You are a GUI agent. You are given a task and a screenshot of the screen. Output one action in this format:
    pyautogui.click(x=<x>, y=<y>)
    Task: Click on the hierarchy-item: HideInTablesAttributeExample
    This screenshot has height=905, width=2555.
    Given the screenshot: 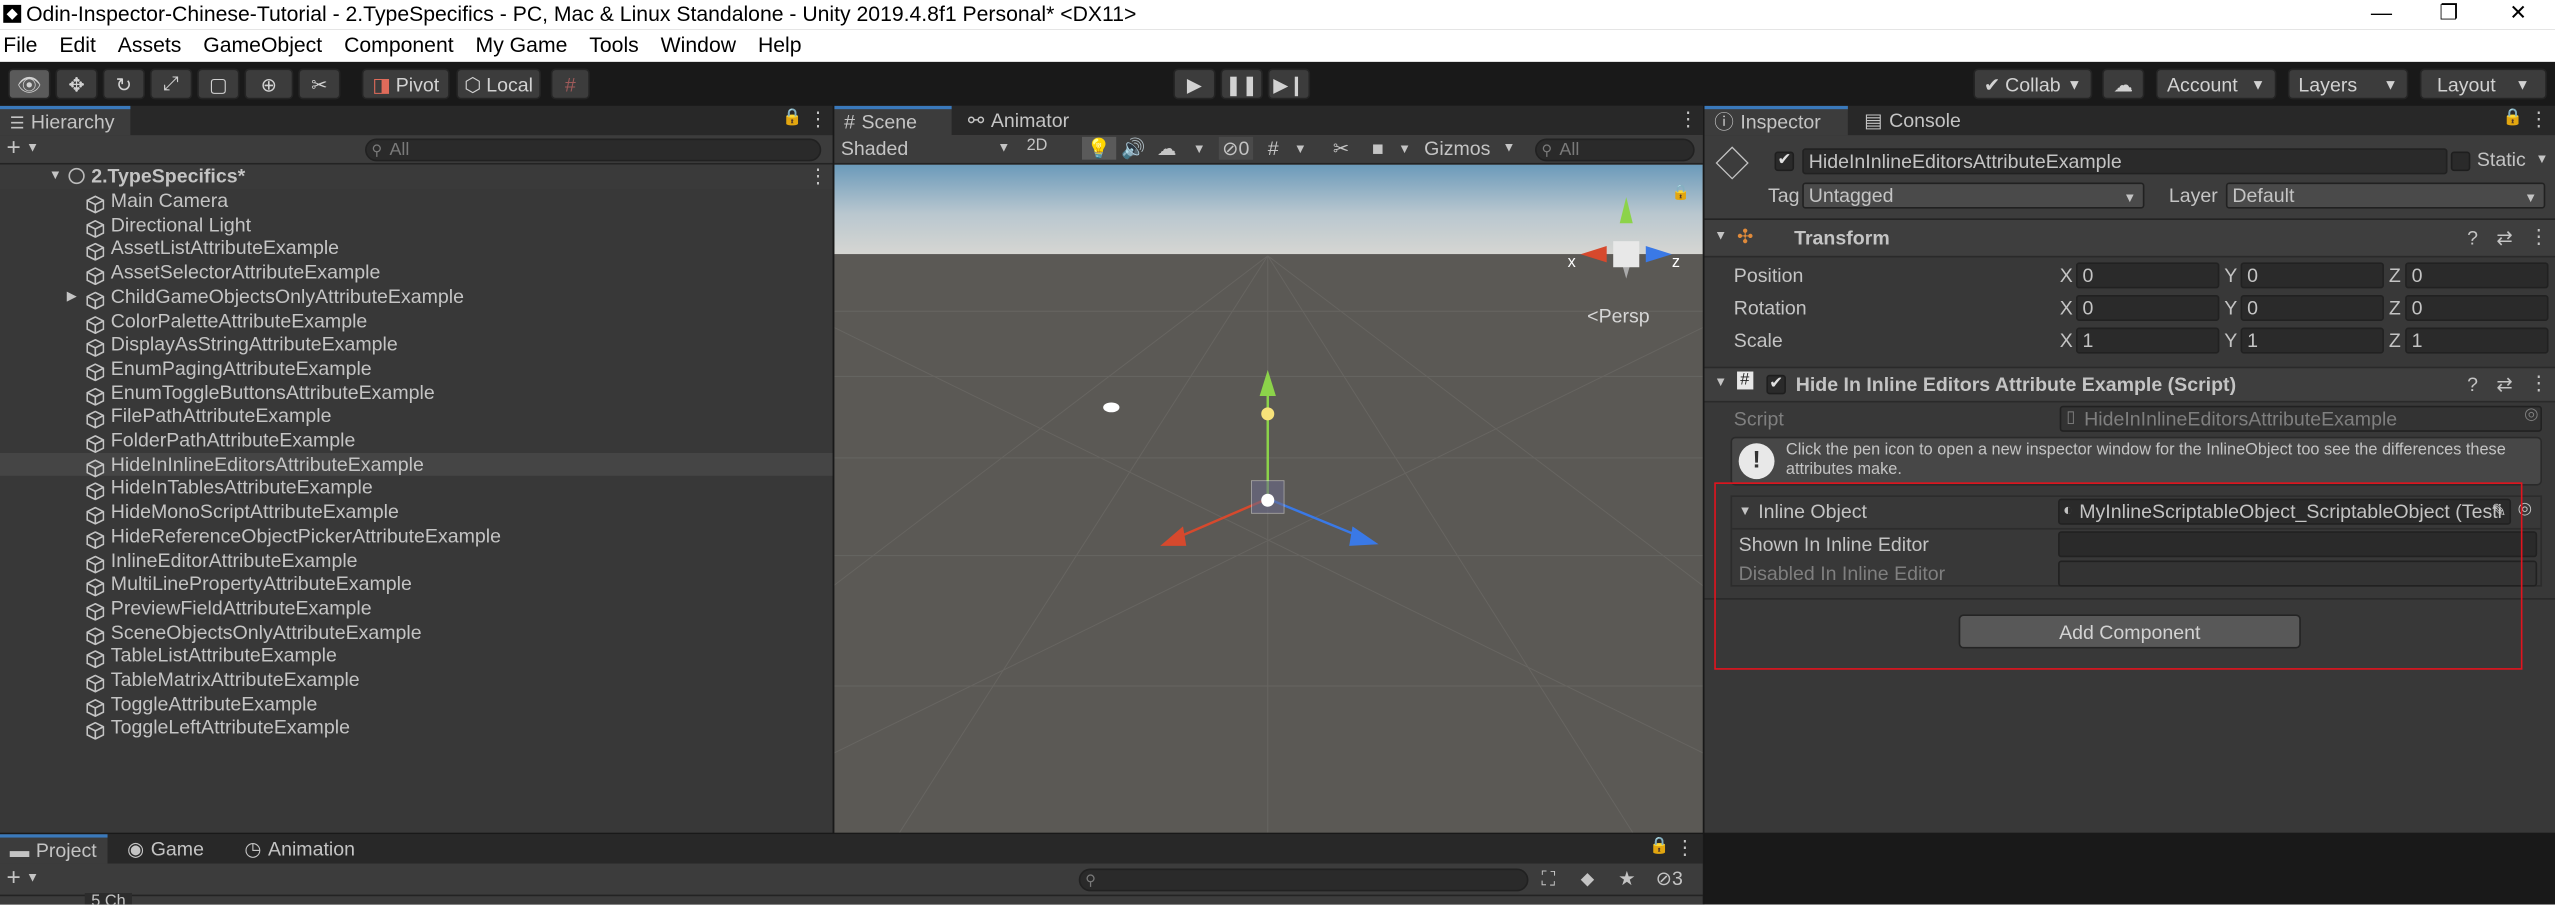 What is the action you would take?
    pyautogui.click(x=416, y=488)
    